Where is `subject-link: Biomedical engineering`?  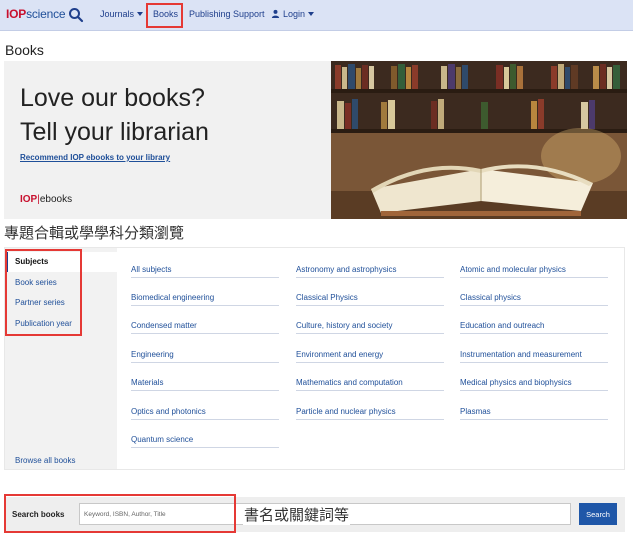
subject-link: Biomedical engineering is located at coordinates (205, 299).